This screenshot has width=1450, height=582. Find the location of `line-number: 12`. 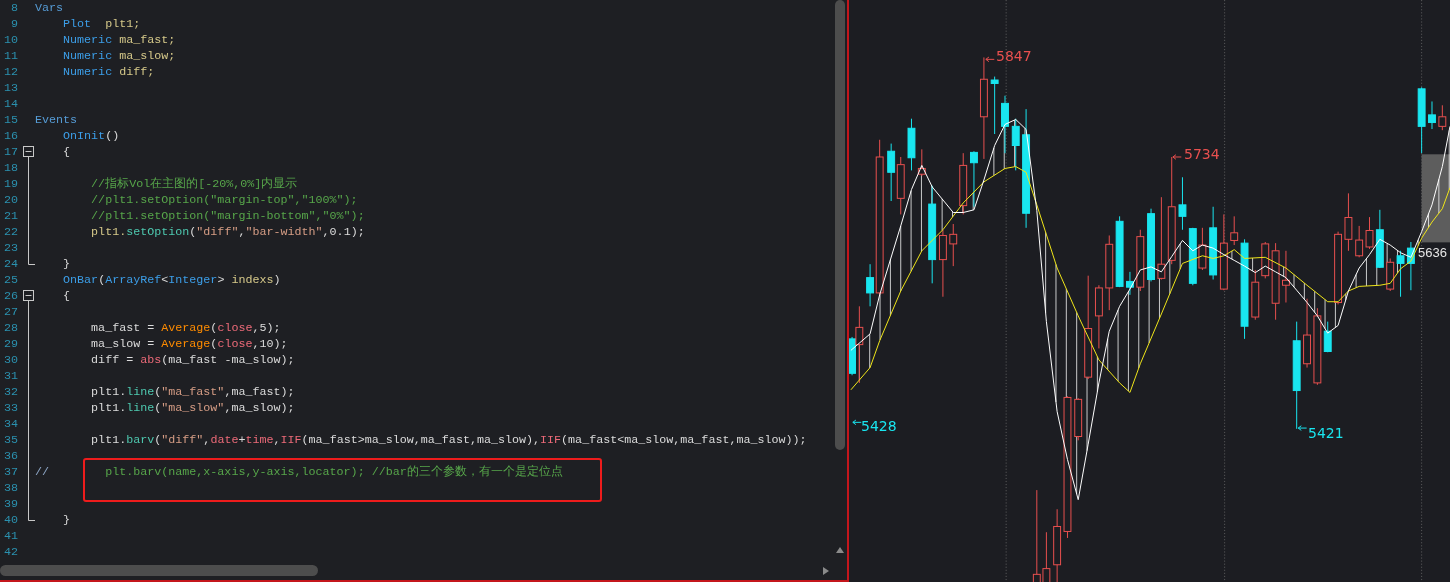

line-number: 12 is located at coordinates (10, 72).